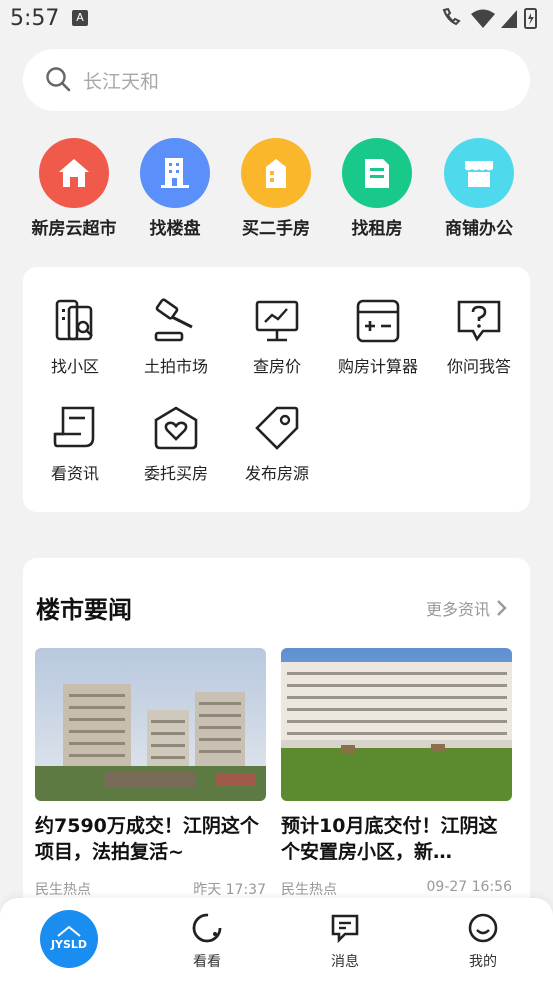 The height and width of the screenshot is (984, 553). I want to click on main-nav: 新房云超市 找楼盘 买二手房 找租房 商铺办公, so click(276, 190).